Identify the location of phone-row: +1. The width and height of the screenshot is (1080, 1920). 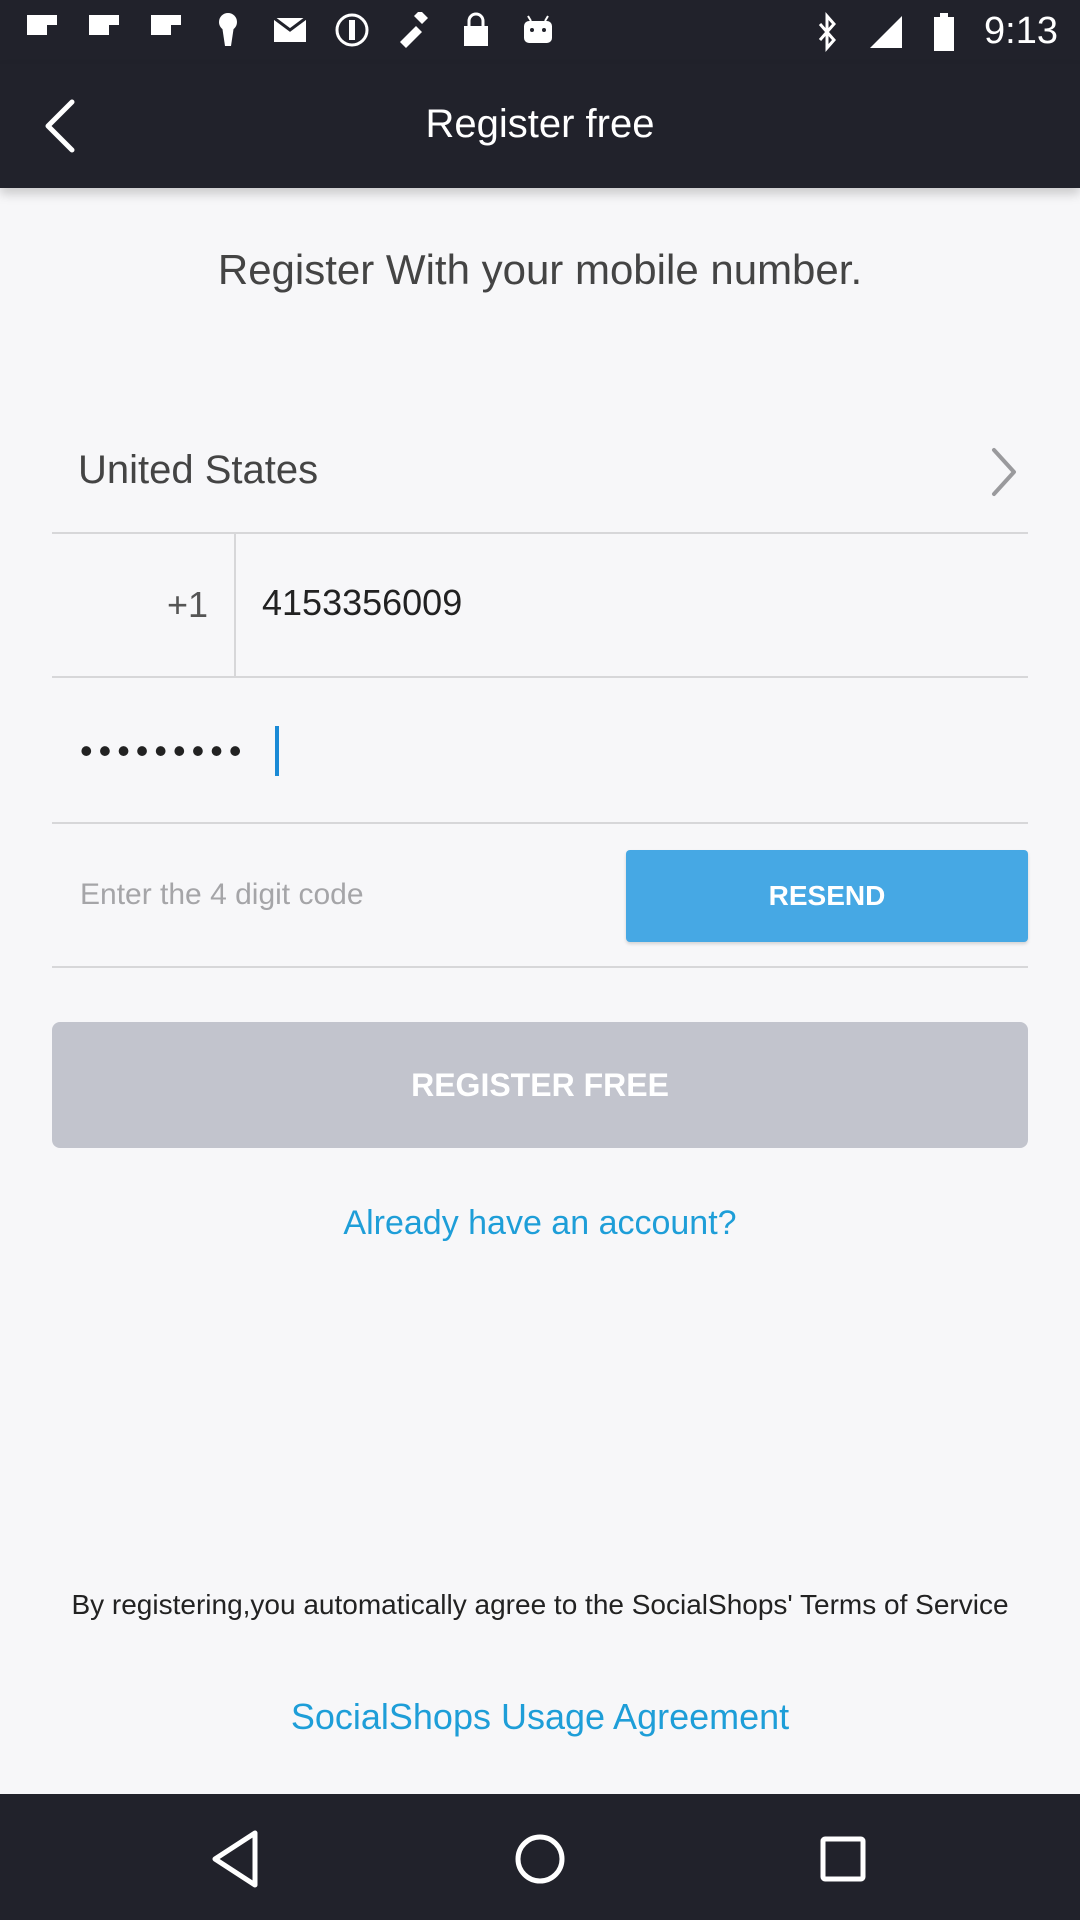
(540, 606).